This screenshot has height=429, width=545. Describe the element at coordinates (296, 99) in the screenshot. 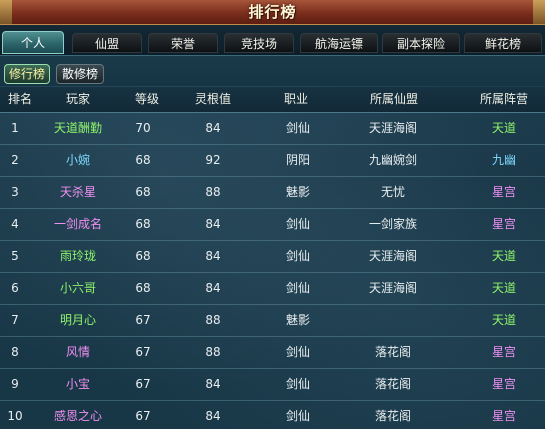

I see `column-header-class: 职业` at that location.